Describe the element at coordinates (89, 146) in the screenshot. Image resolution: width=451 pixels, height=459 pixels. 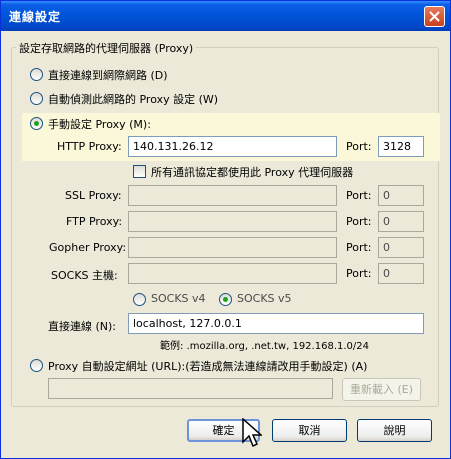
I see `http-proxy-label: HTTP Proxy:` at that location.